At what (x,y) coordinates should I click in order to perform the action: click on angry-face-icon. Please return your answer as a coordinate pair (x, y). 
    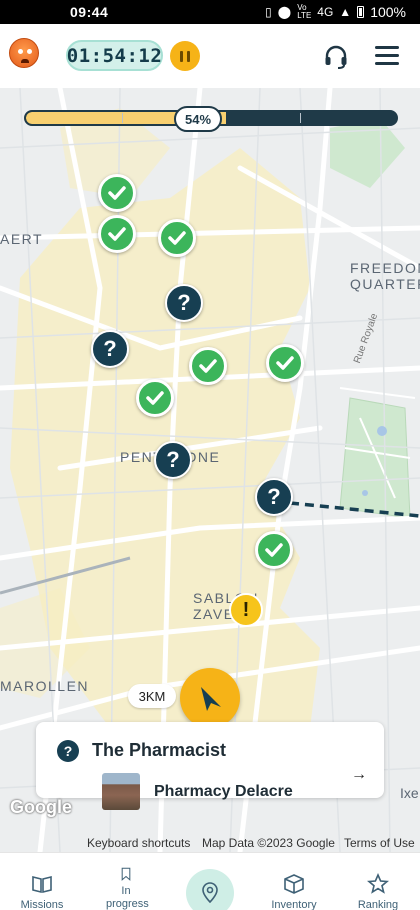
    Looking at the image, I should click on (24, 53).